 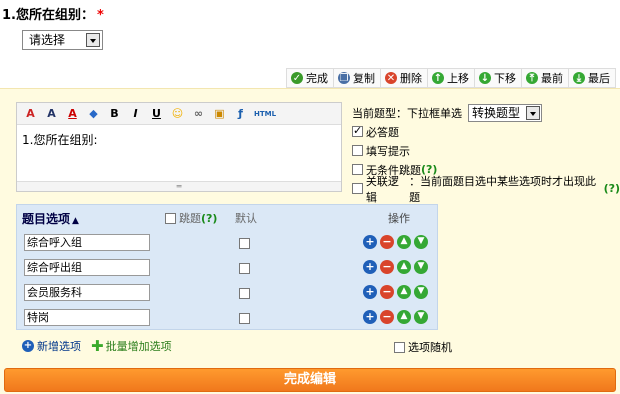 What do you see at coordinates (51, 114) in the screenshot?
I see `font-size-icon: A` at bounding box center [51, 114].